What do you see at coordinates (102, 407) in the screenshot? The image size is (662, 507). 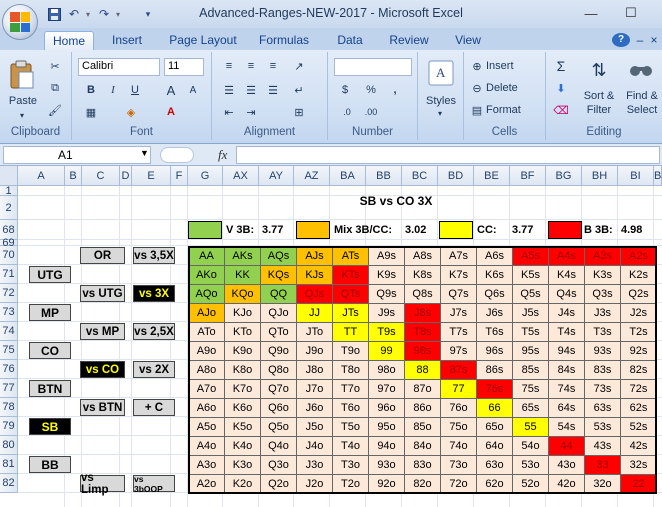 I see `action-left-4: vs BTN` at bounding box center [102, 407].